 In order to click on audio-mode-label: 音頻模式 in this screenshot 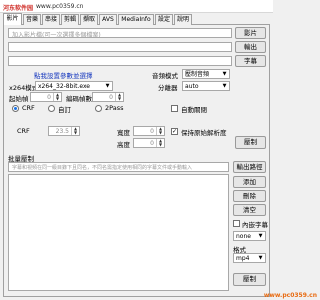, I will do `click(165, 76)`.